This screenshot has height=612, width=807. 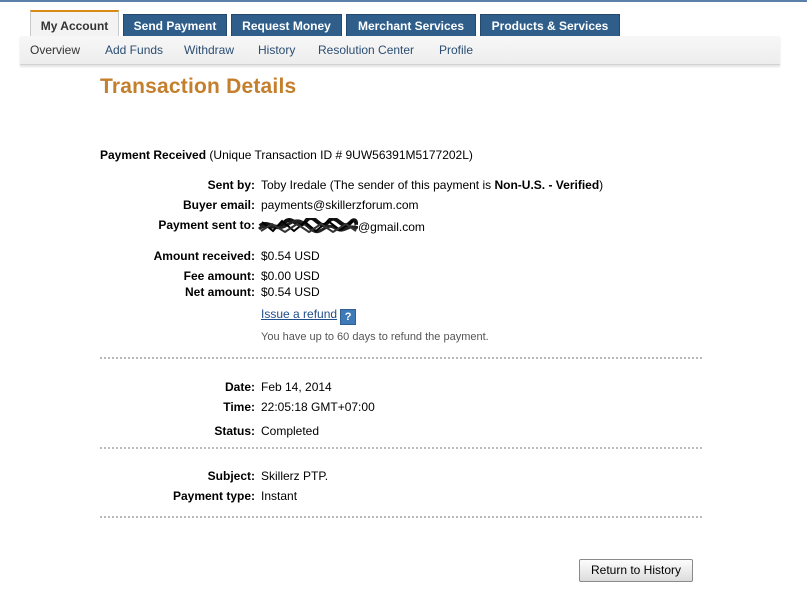 I want to click on net-amount-value: $0.54 USD, so click(x=290, y=292).